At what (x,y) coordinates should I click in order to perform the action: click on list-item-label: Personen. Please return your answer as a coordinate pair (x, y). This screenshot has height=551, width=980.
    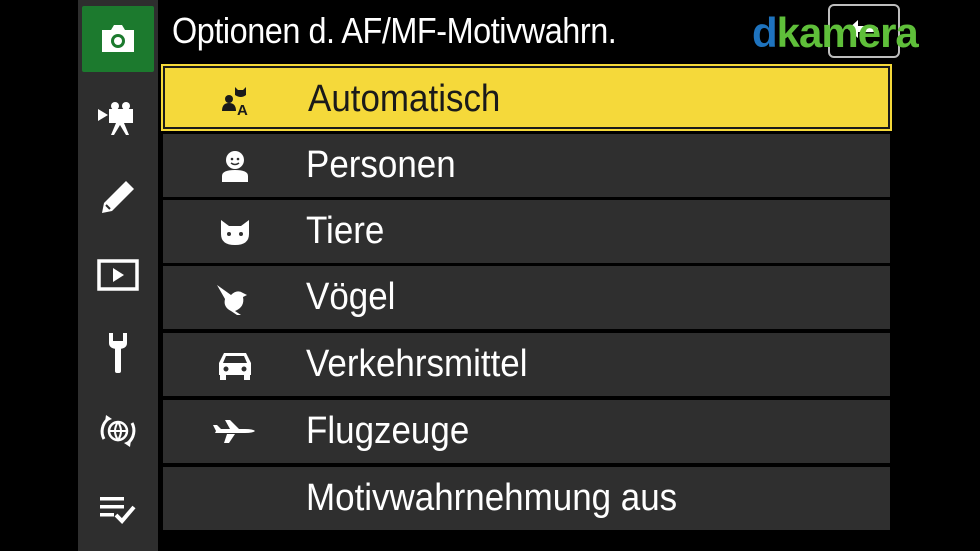
    Looking at the image, I should click on (381, 165).